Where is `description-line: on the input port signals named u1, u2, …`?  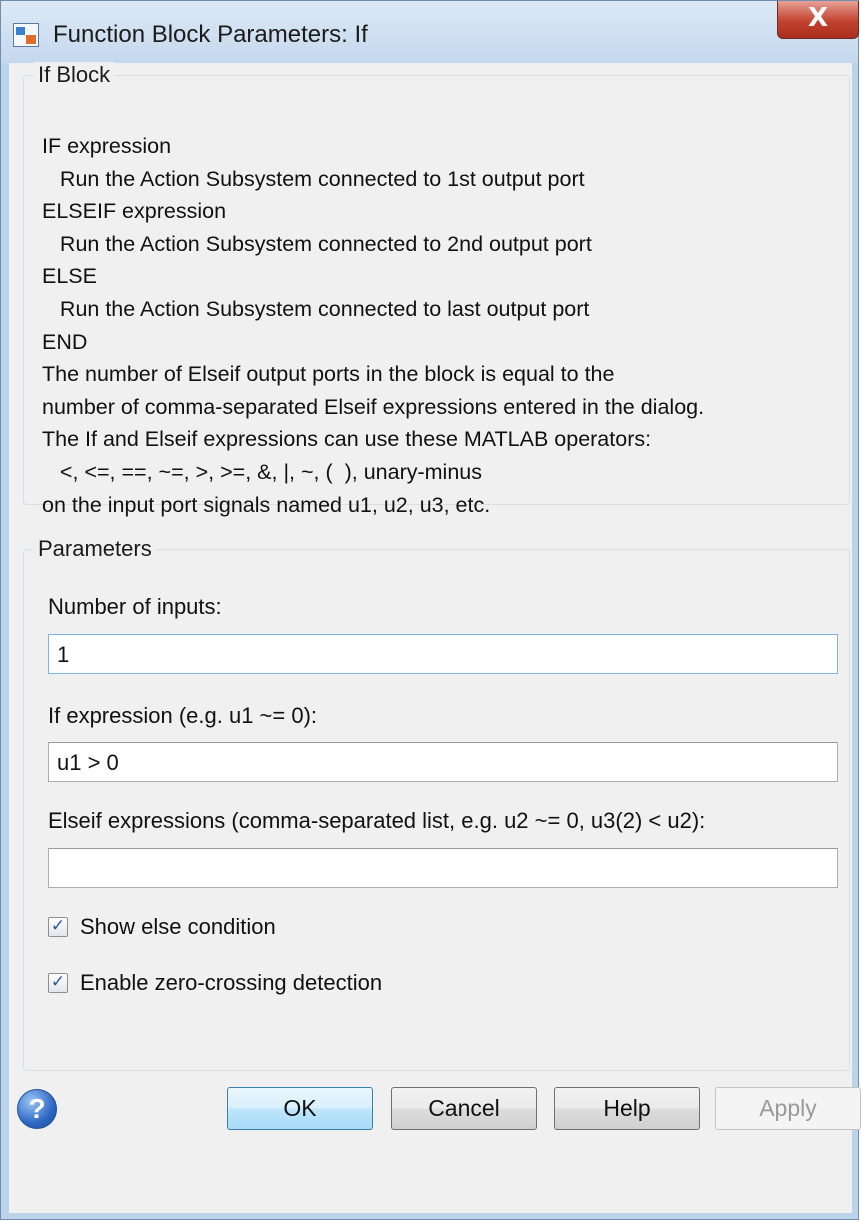 description-line: on the input port signals named u1, u2, … is located at coordinates (266, 504).